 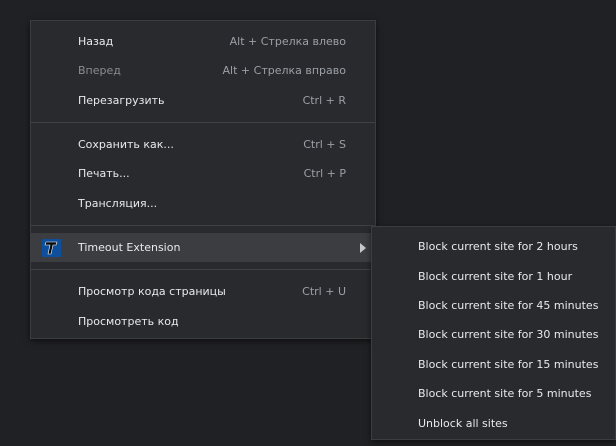 What do you see at coordinates (203, 144) in the screenshot?
I see `menu-item-save-as: Сохранить как... Ctrl + S` at bounding box center [203, 144].